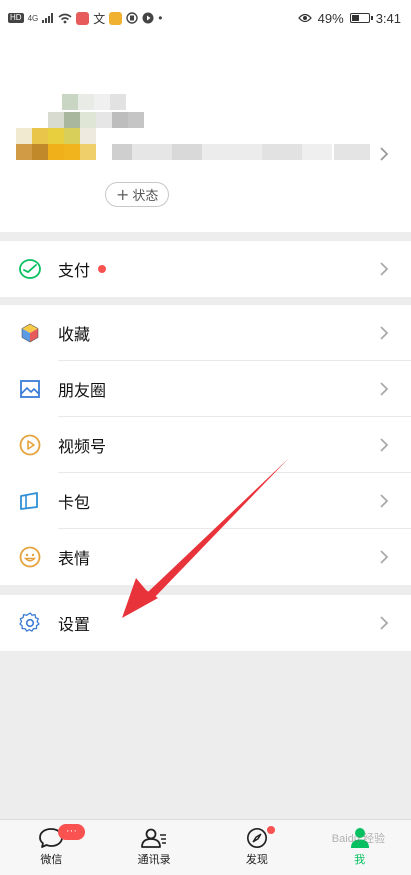  Describe the element at coordinates (205, 333) in the screenshot. I see `menu-item-favorites: 收藏` at that location.